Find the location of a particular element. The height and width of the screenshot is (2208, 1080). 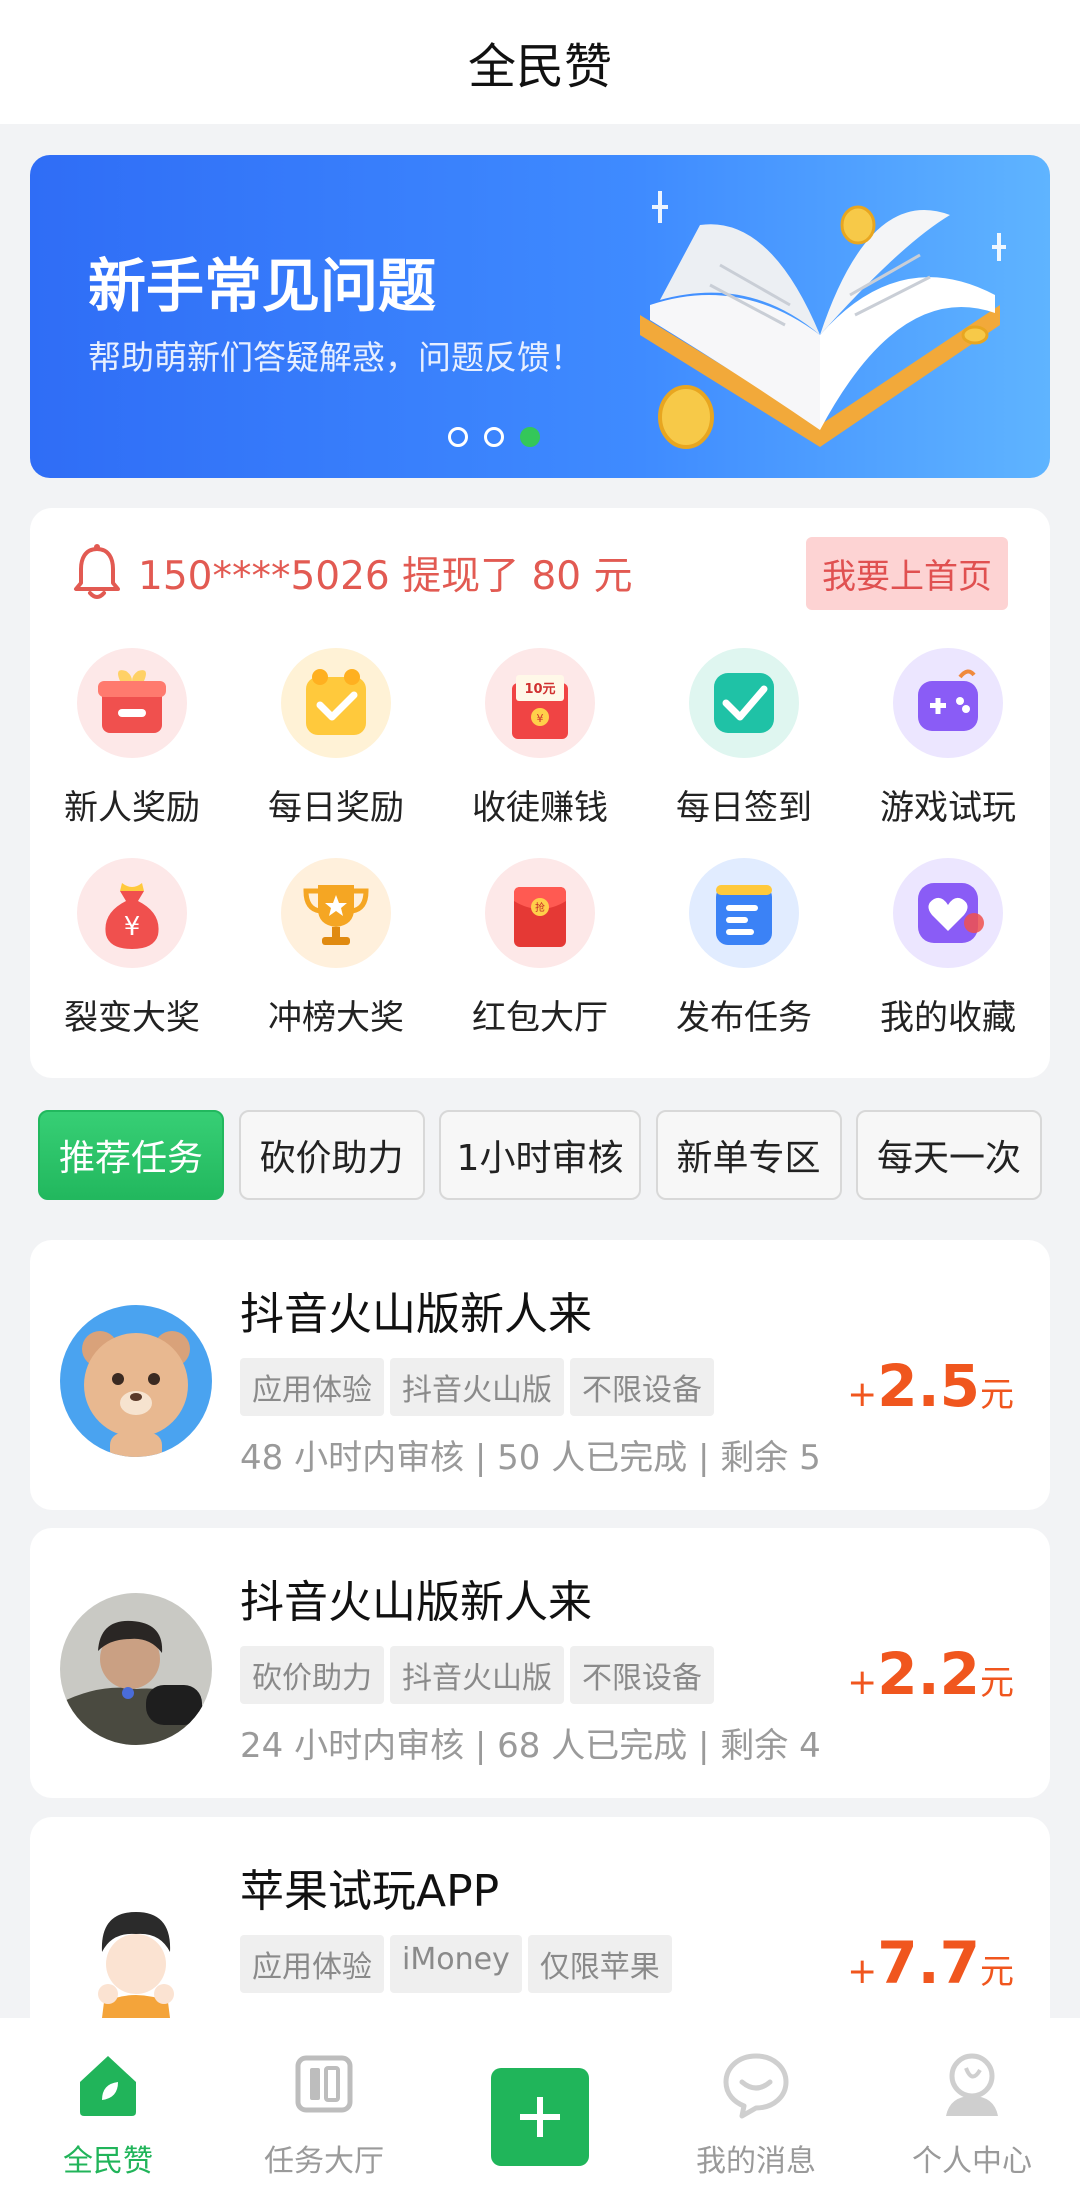

svg-text: 抢 is located at coordinates (540, 907).